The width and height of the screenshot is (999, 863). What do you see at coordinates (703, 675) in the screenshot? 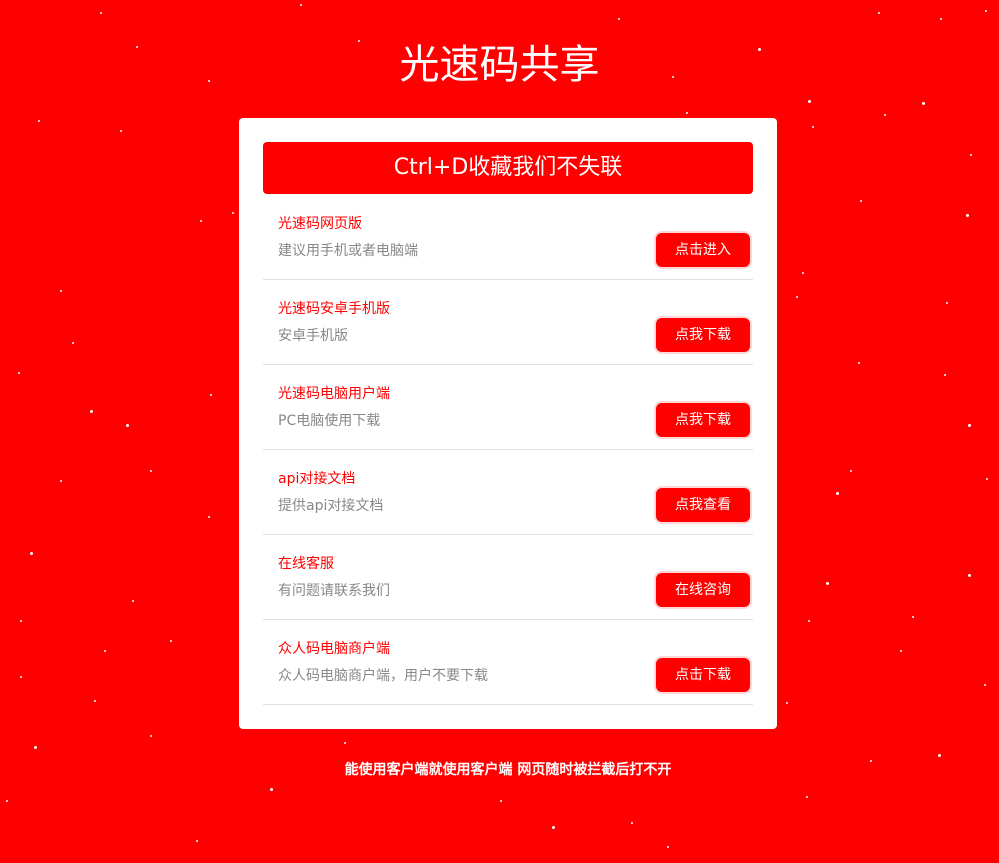
I see `download-merchant-button: 点击下载` at bounding box center [703, 675].